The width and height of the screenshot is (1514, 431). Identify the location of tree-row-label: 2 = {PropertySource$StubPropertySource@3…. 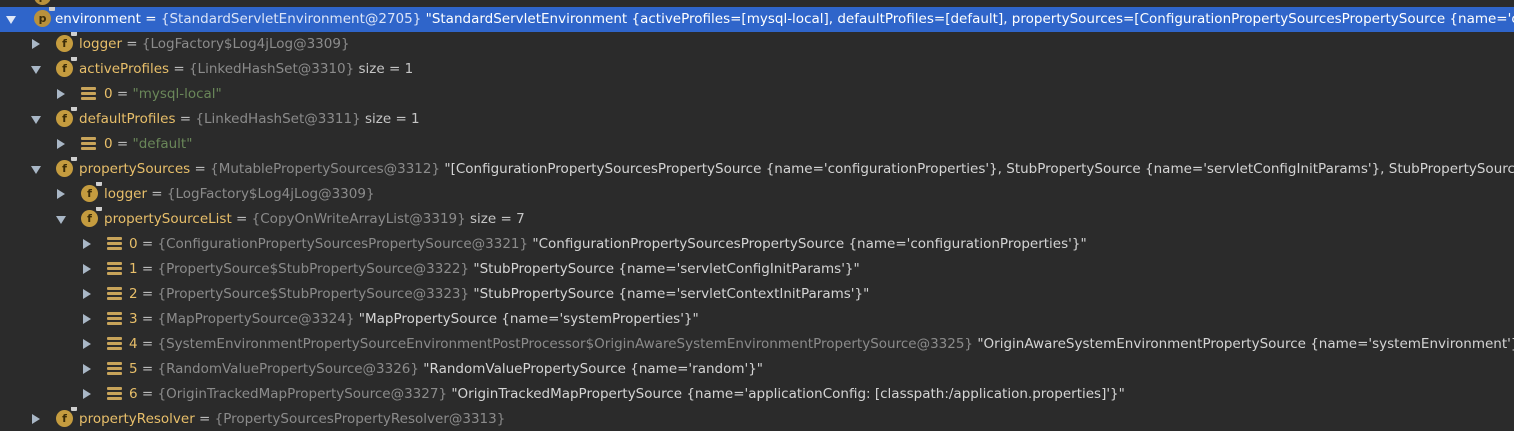
(499, 294).